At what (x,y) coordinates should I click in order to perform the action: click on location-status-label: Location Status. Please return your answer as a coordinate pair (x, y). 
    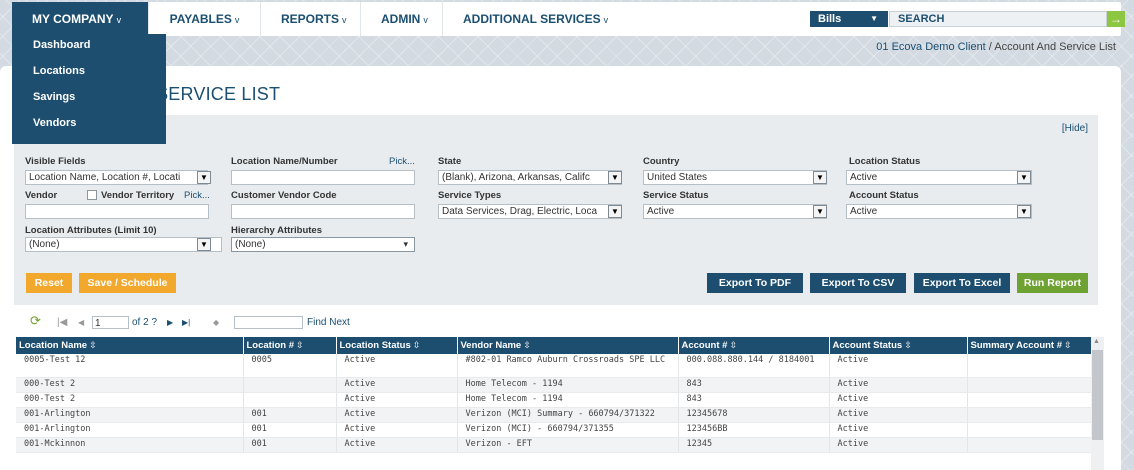
    Looking at the image, I should click on (885, 161).